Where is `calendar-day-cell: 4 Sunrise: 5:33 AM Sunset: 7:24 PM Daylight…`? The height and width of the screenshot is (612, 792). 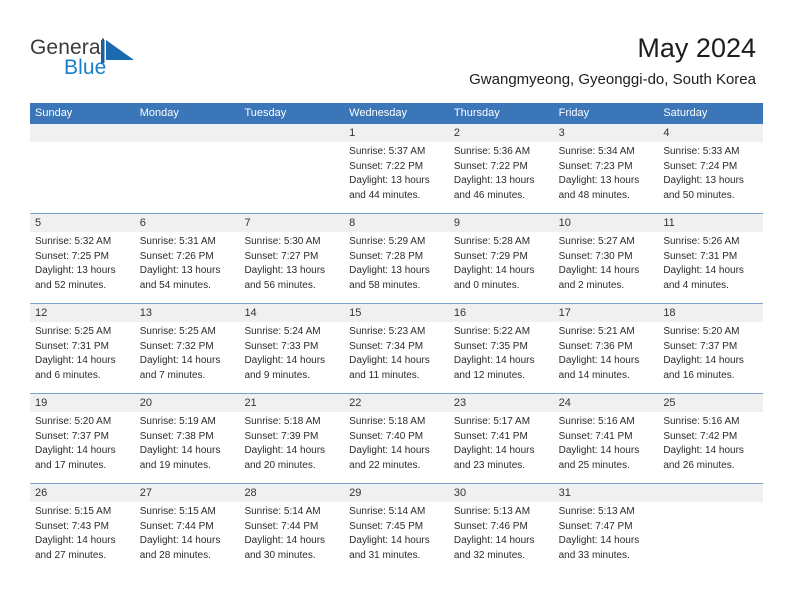 calendar-day-cell: 4 Sunrise: 5:33 AM Sunset: 7:24 PM Daylight… is located at coordinates (711, 168).